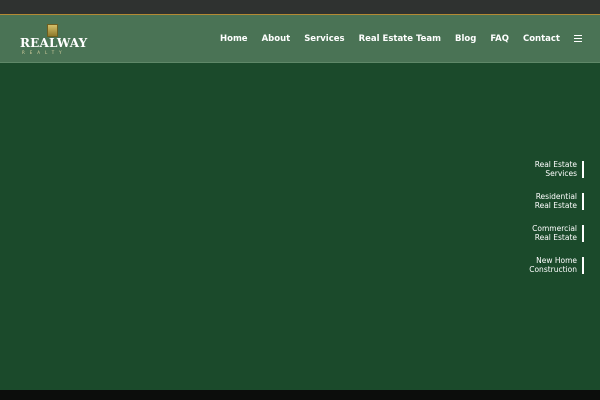  What do you see at coordinates (300, 7) in the screenshot?
I see `top-bar` at bounding box center [300, 7].